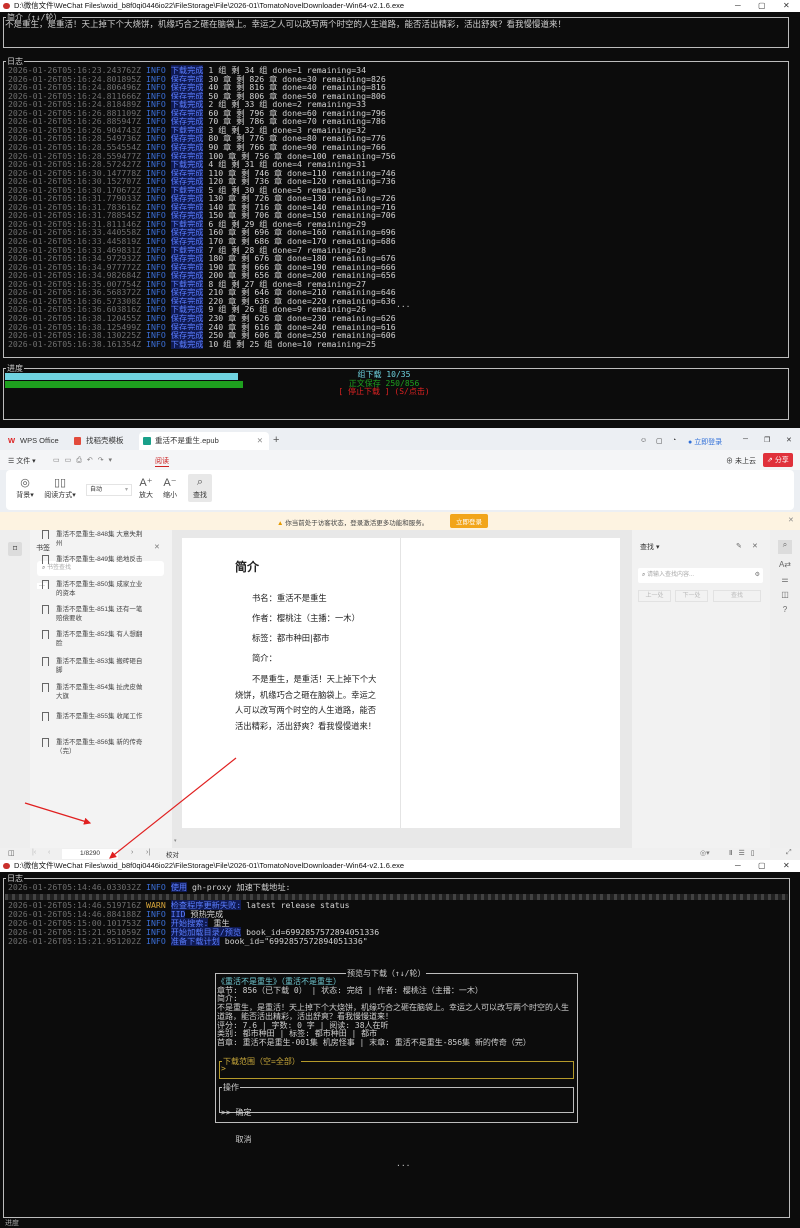 The height and width of the screenshot is (1228, 800). I want to click on dialog-title: 预览与下载（↑↓/轮）, so click(386, 973).